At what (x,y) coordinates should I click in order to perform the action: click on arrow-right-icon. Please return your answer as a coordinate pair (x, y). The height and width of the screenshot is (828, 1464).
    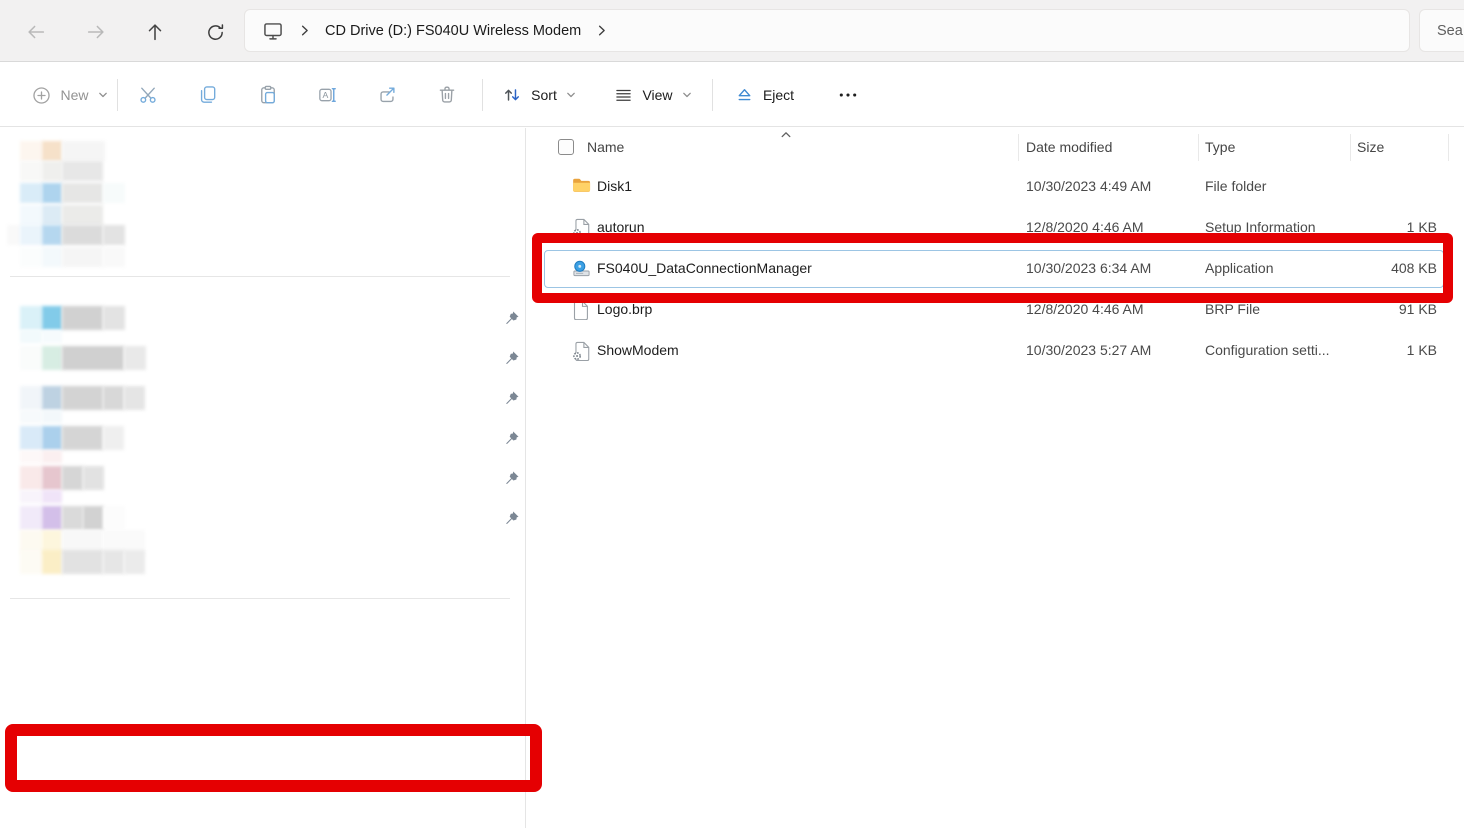
    Looking at the image, I should click on (96, 32).